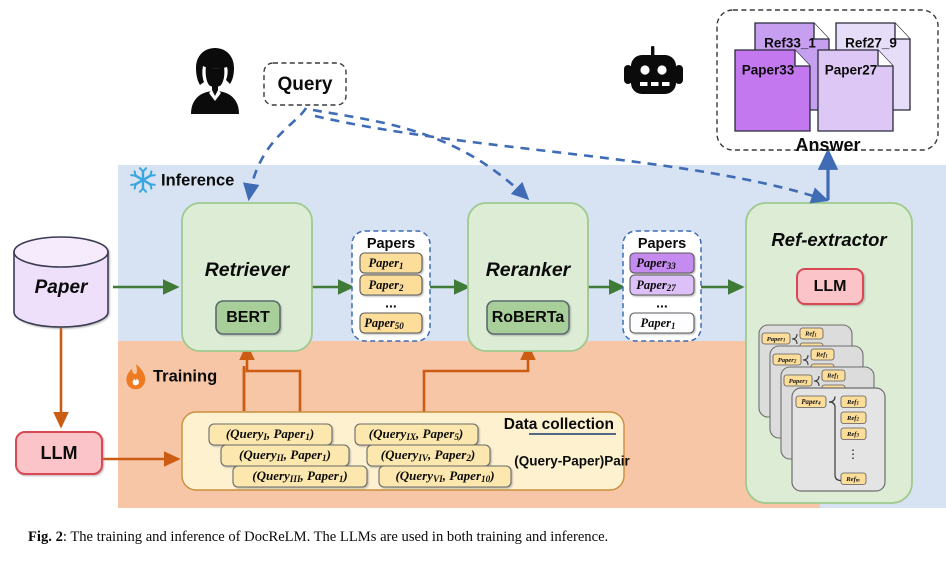 This screenshot has height=561, width=946. Describe the element at coordinates (827, 145) in the screenshot. I see `answer-label: Answer` at that location.